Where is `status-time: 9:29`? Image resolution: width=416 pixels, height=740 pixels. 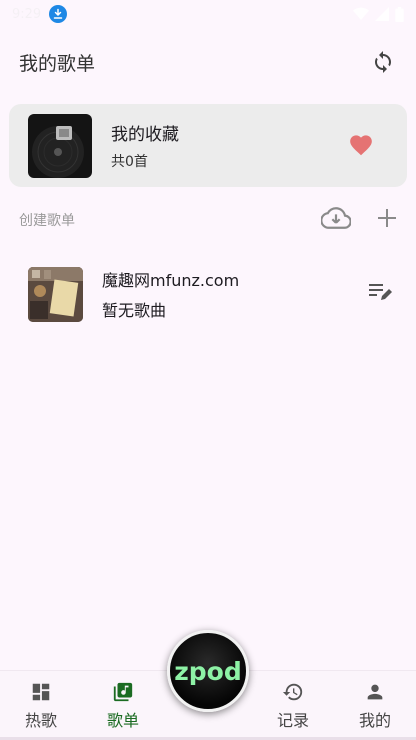
status-time: 9:29 is located at coordinates (27, 14).